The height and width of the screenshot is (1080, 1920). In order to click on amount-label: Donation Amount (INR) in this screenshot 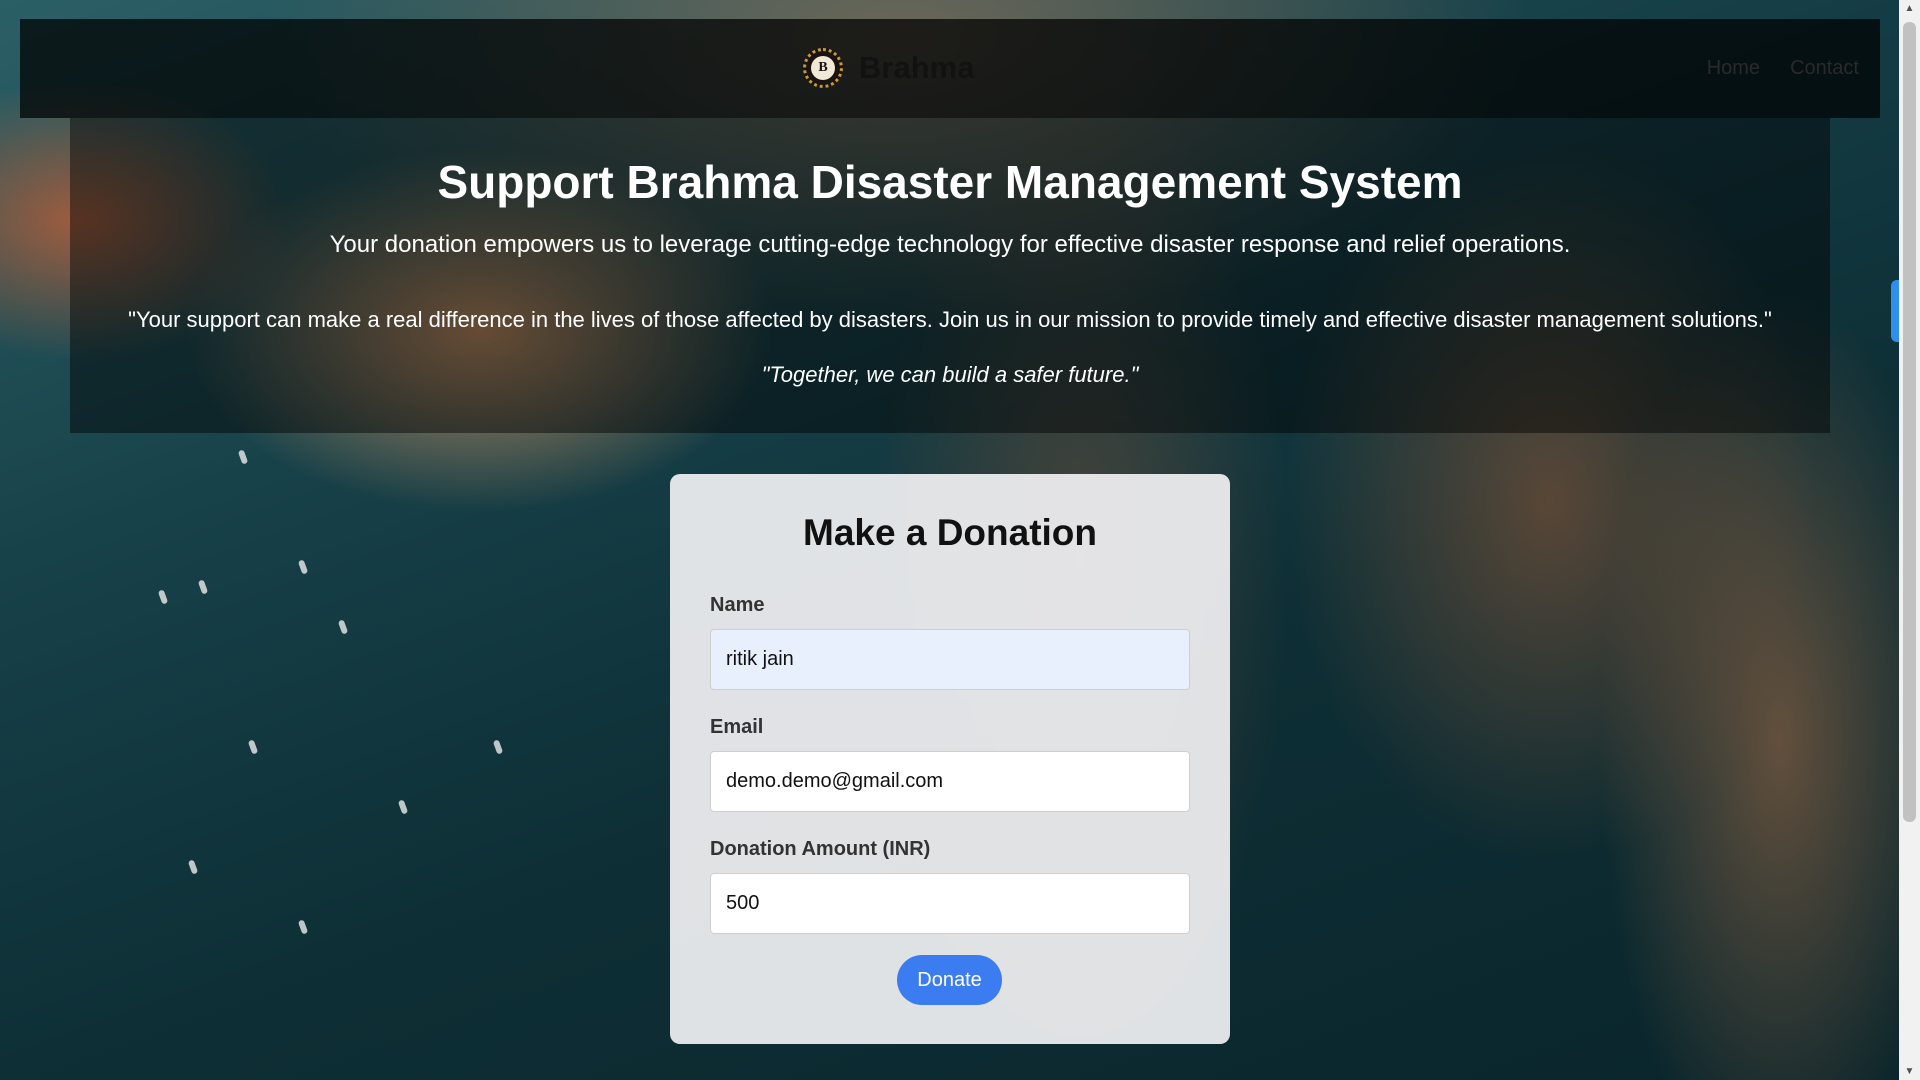, I will do `click(820, 849)`.